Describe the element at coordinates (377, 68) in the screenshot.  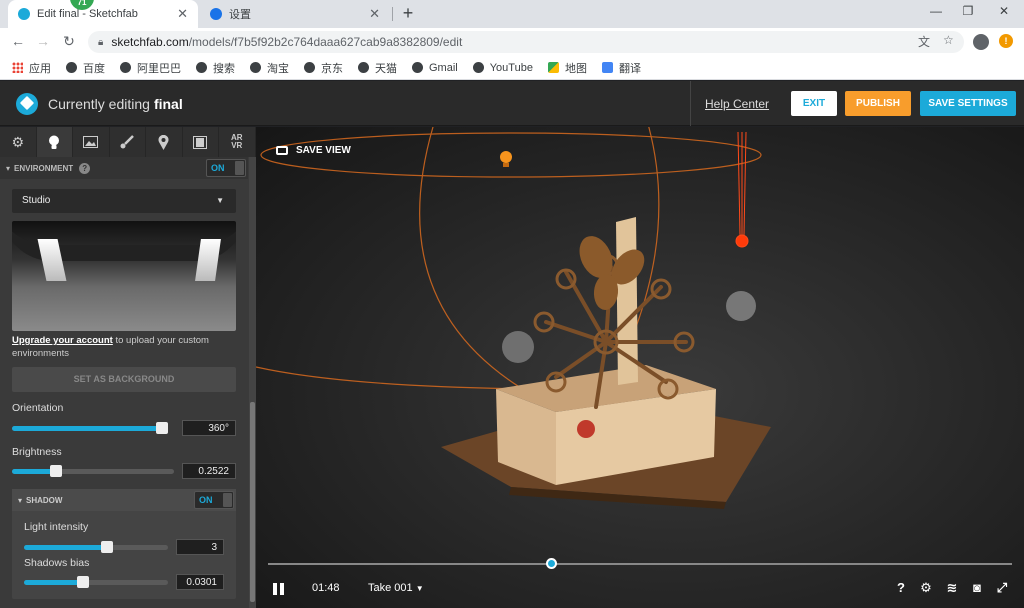
I see `bookmark-tmall: 天猫` at that location.